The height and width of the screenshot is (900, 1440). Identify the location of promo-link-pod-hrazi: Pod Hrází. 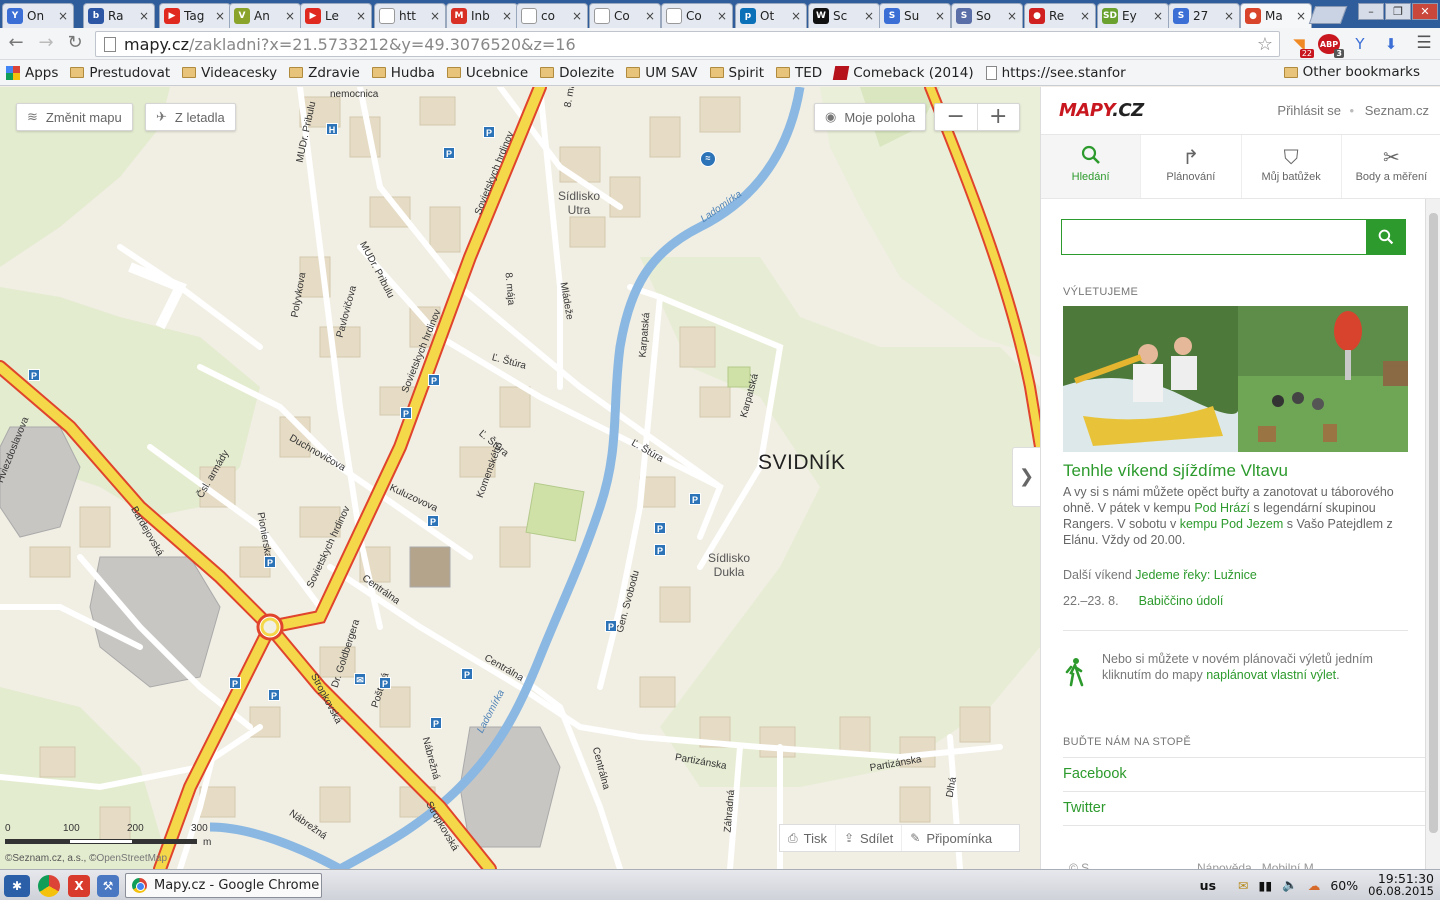
(1222, 508).